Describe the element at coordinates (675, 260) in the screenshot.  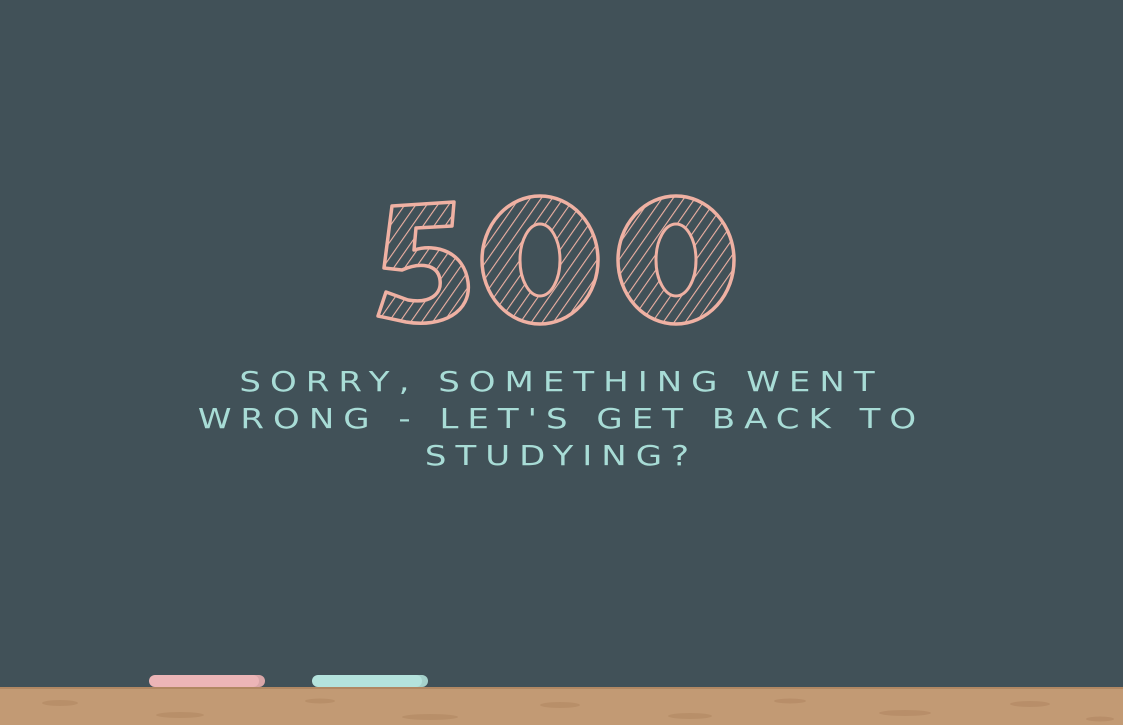
I see `digit-0-second` at that location.